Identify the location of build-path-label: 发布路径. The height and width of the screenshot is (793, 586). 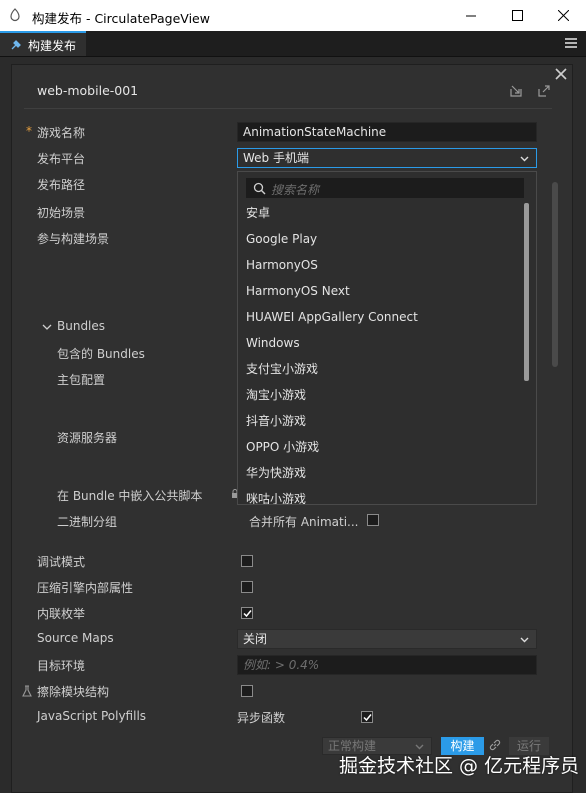
(61, 185).